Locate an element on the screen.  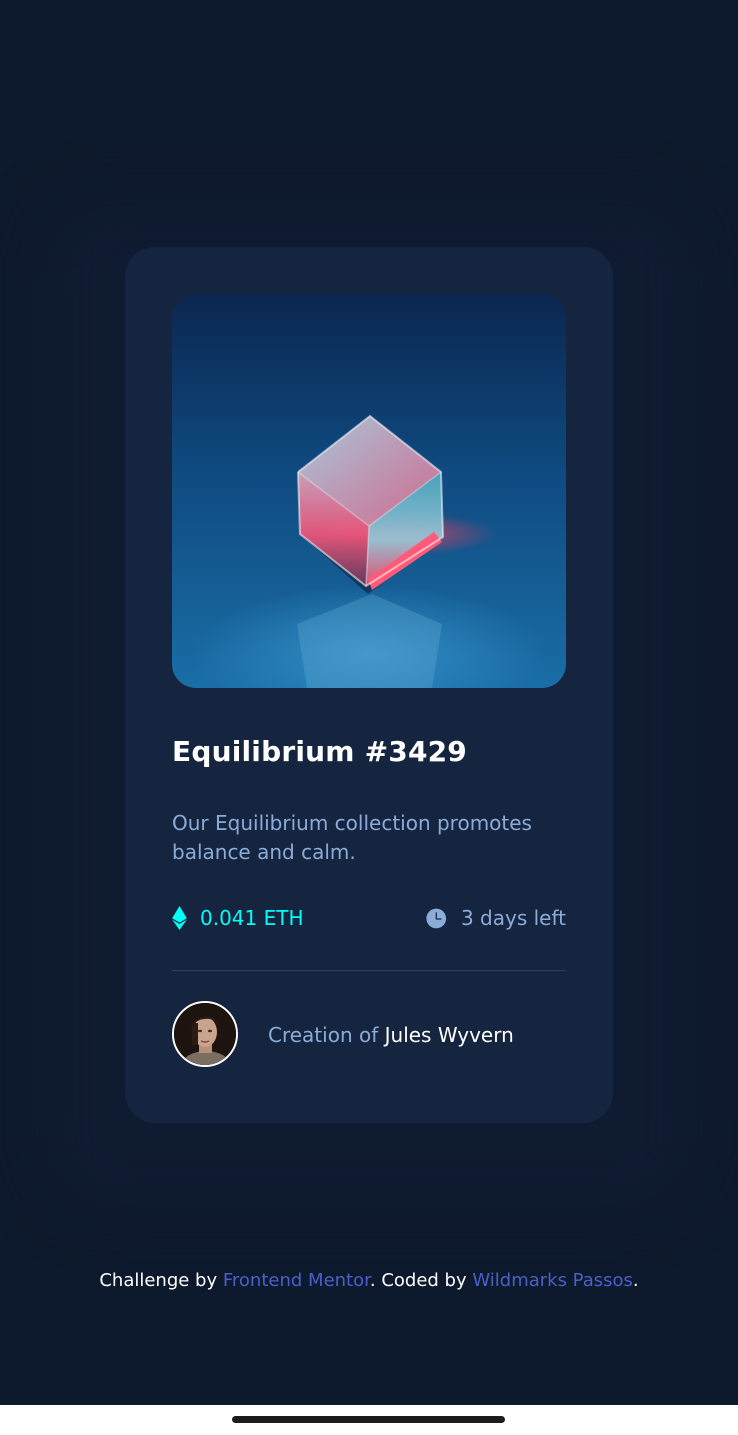
frontend-mentor-link: Frontend Mentor is located at coordinates (296, 1280).